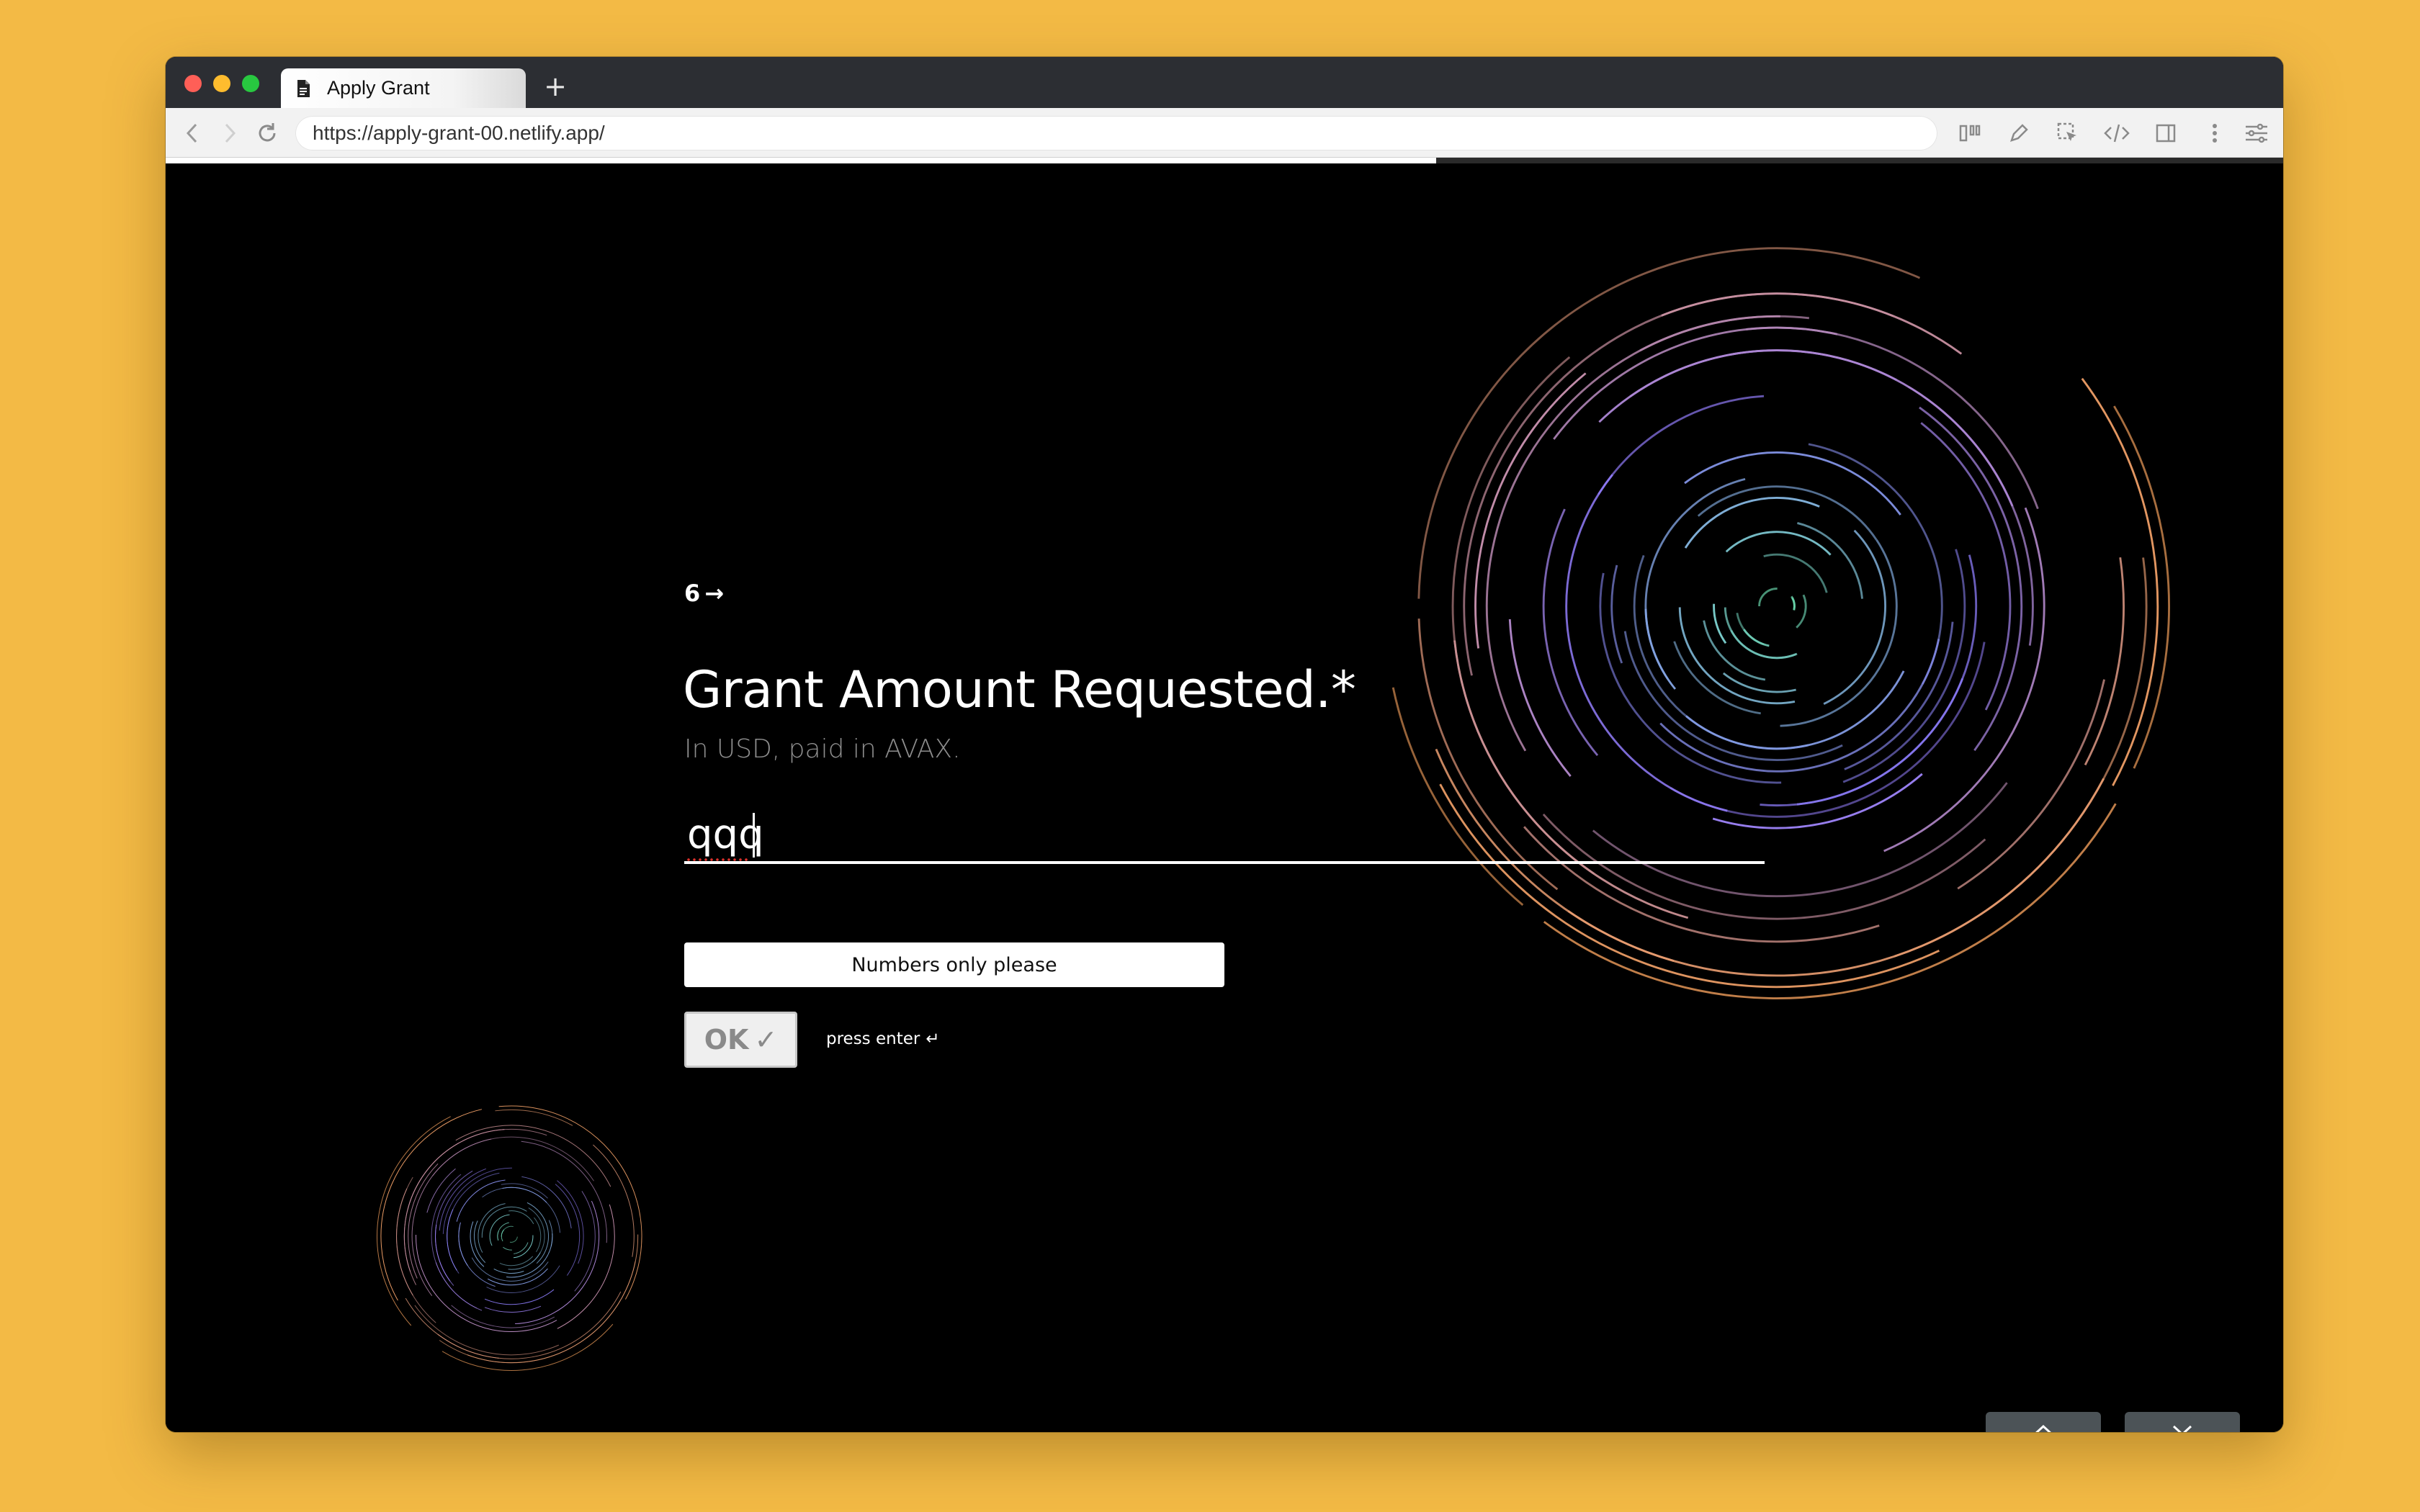 The image size is (2420, 1512). I want to click on sidebar-icon, so click(2165, 133).